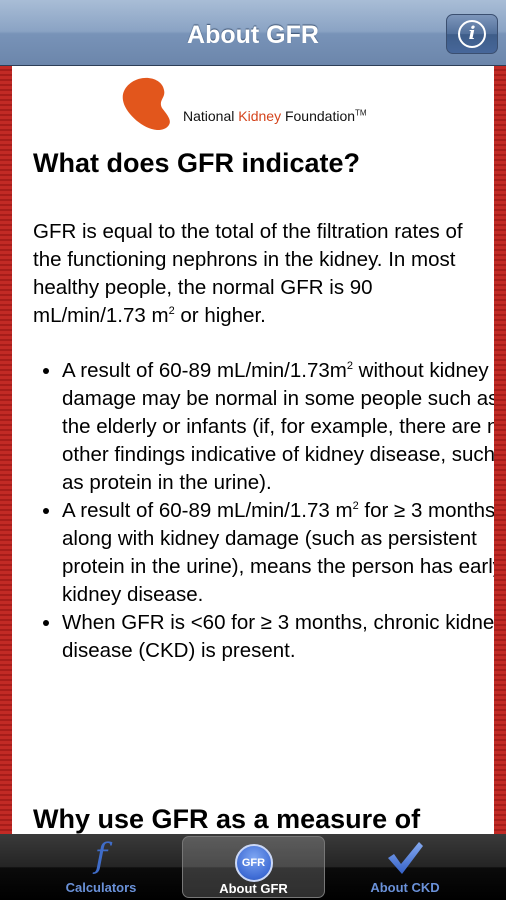 The image size is (506, 900). What do you see at coordinates (405, 887) in the screenshot?
I see `tab-label: About CKD` at bounding box center [405, 887].